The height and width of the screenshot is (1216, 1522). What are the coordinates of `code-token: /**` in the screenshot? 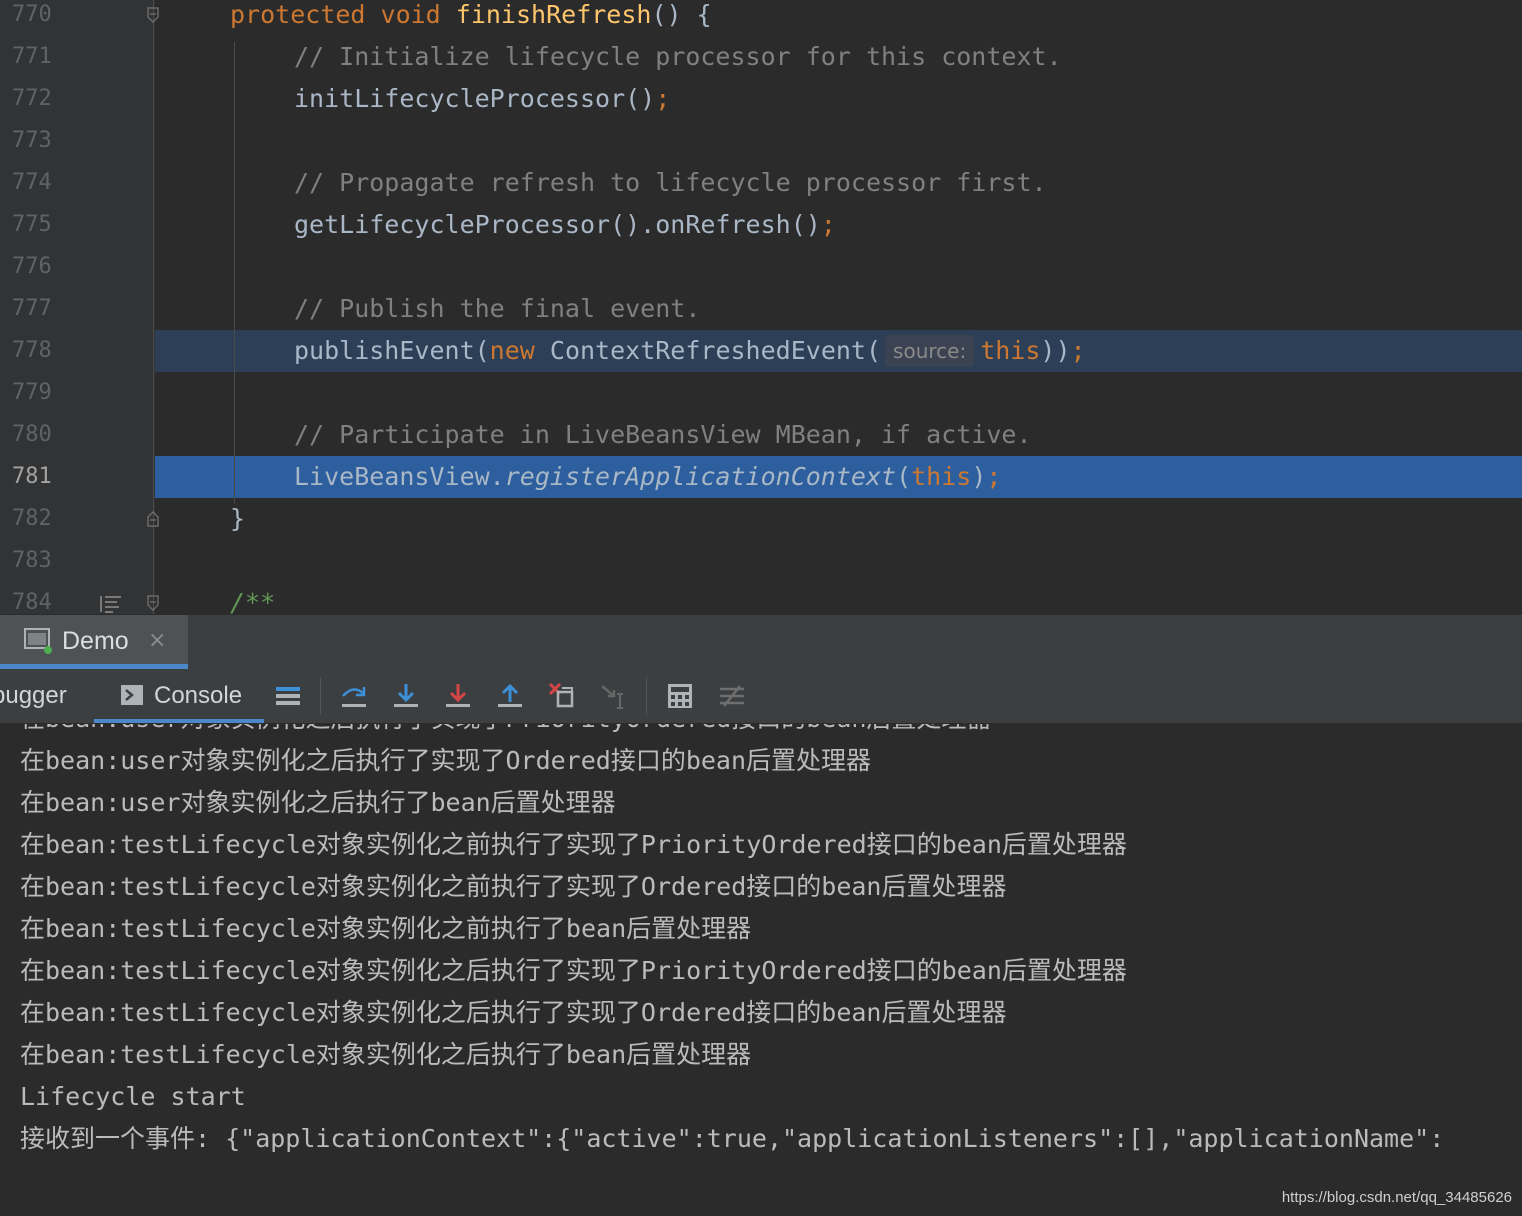 It's located at (253, 601).